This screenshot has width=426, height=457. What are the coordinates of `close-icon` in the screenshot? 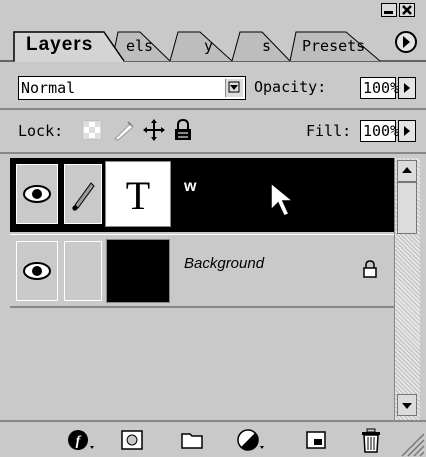 It's located at (407, 10).